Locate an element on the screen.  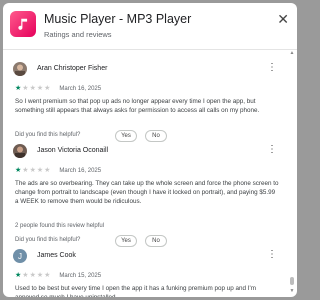
scroll-up-icon: ▲ is located at coordinates (292, 53).